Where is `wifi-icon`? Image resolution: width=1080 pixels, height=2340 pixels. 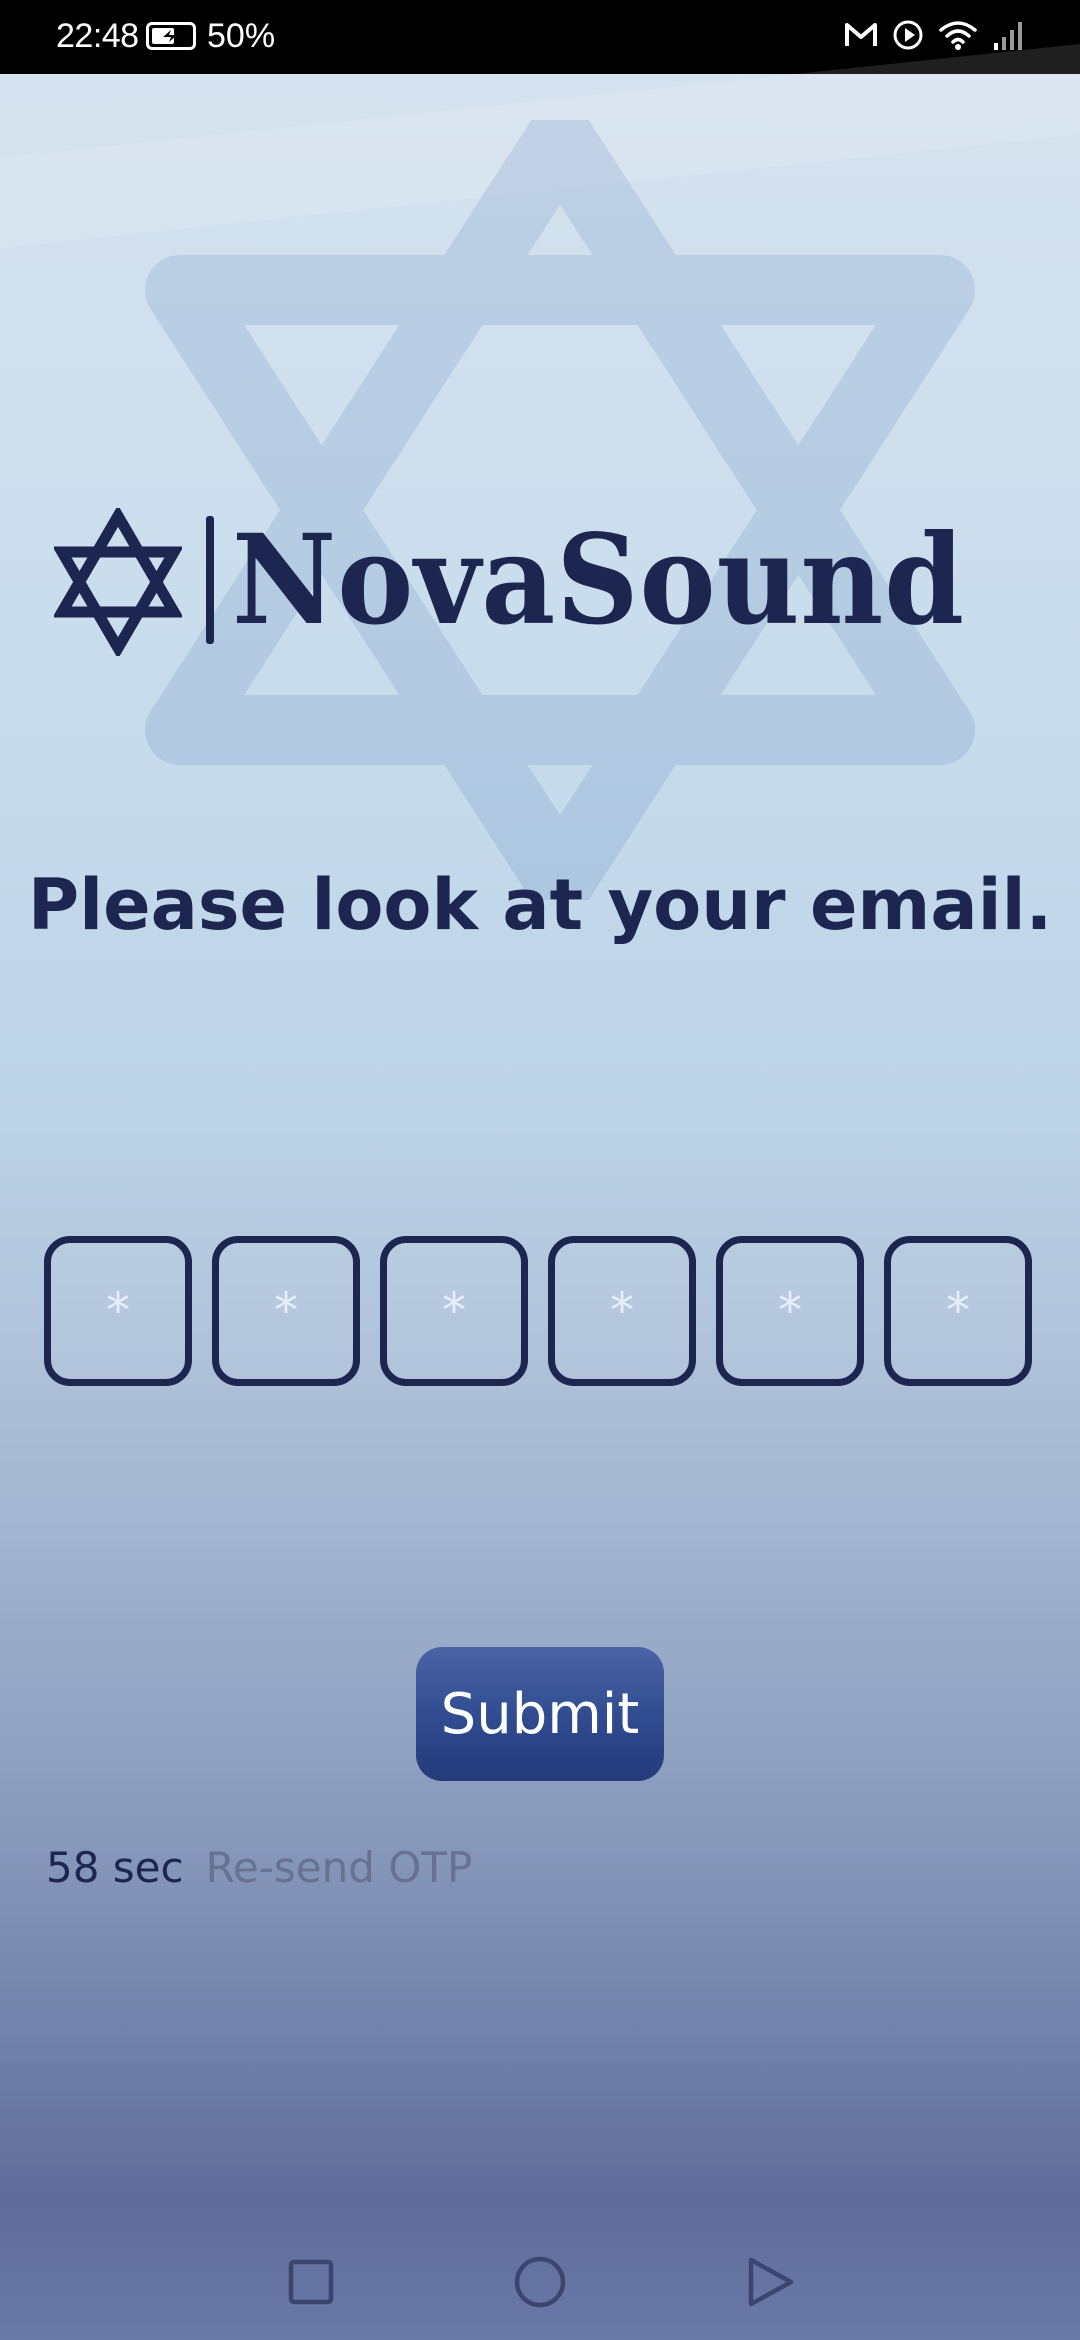
wifi-icon is located at coordinates (958, 37).